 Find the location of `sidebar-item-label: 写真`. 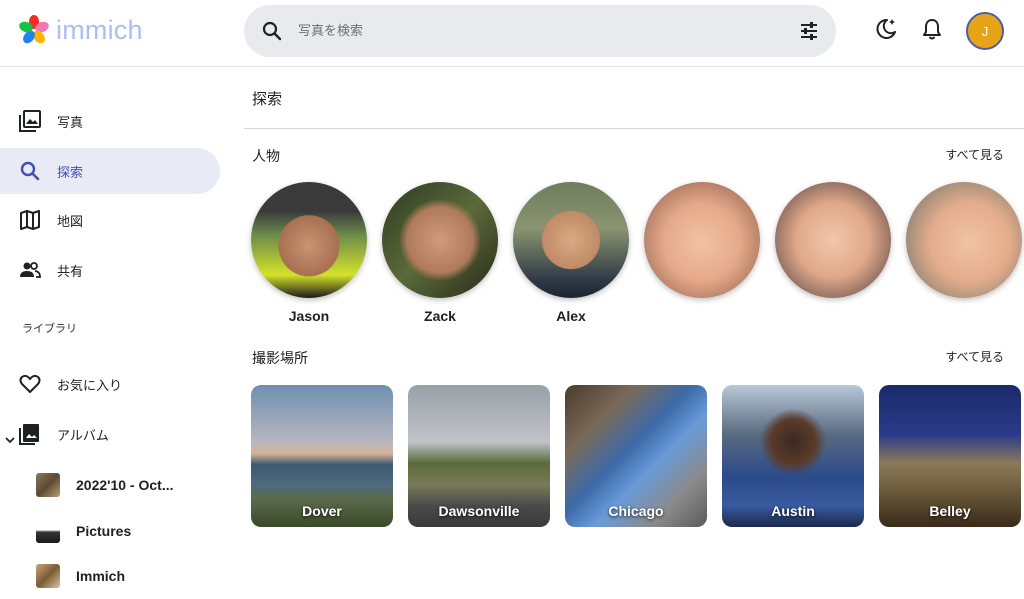

sidebar-item-label: 写真 is located at coordinates (70, 123).